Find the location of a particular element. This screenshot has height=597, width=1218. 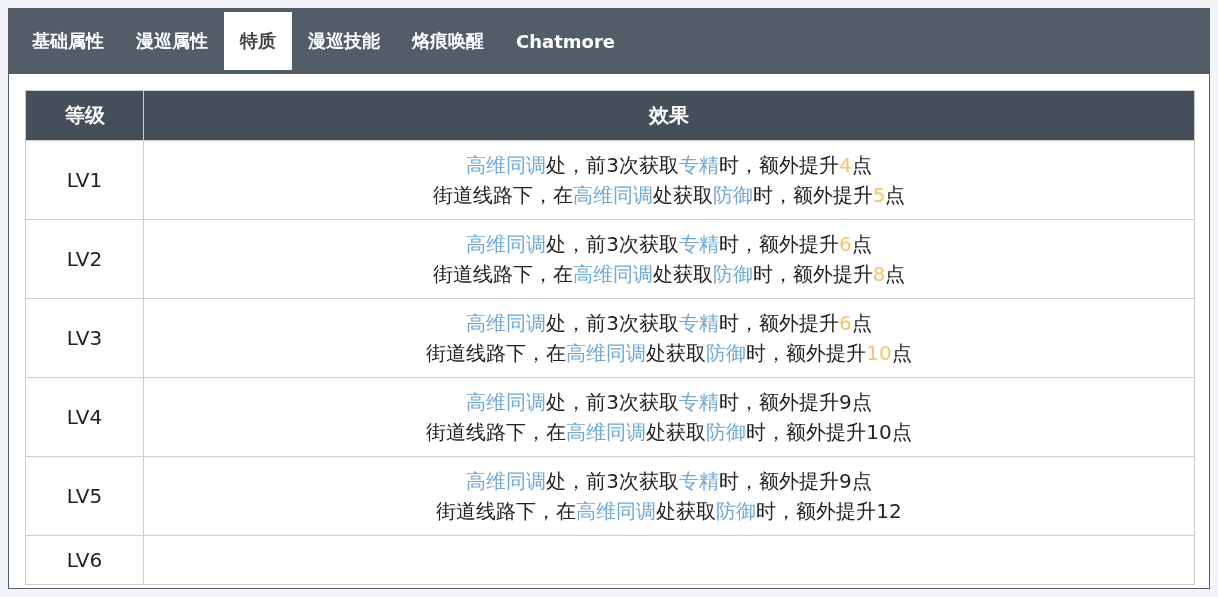

tab: 漫巡技能 is located at coordinates (344, 41).